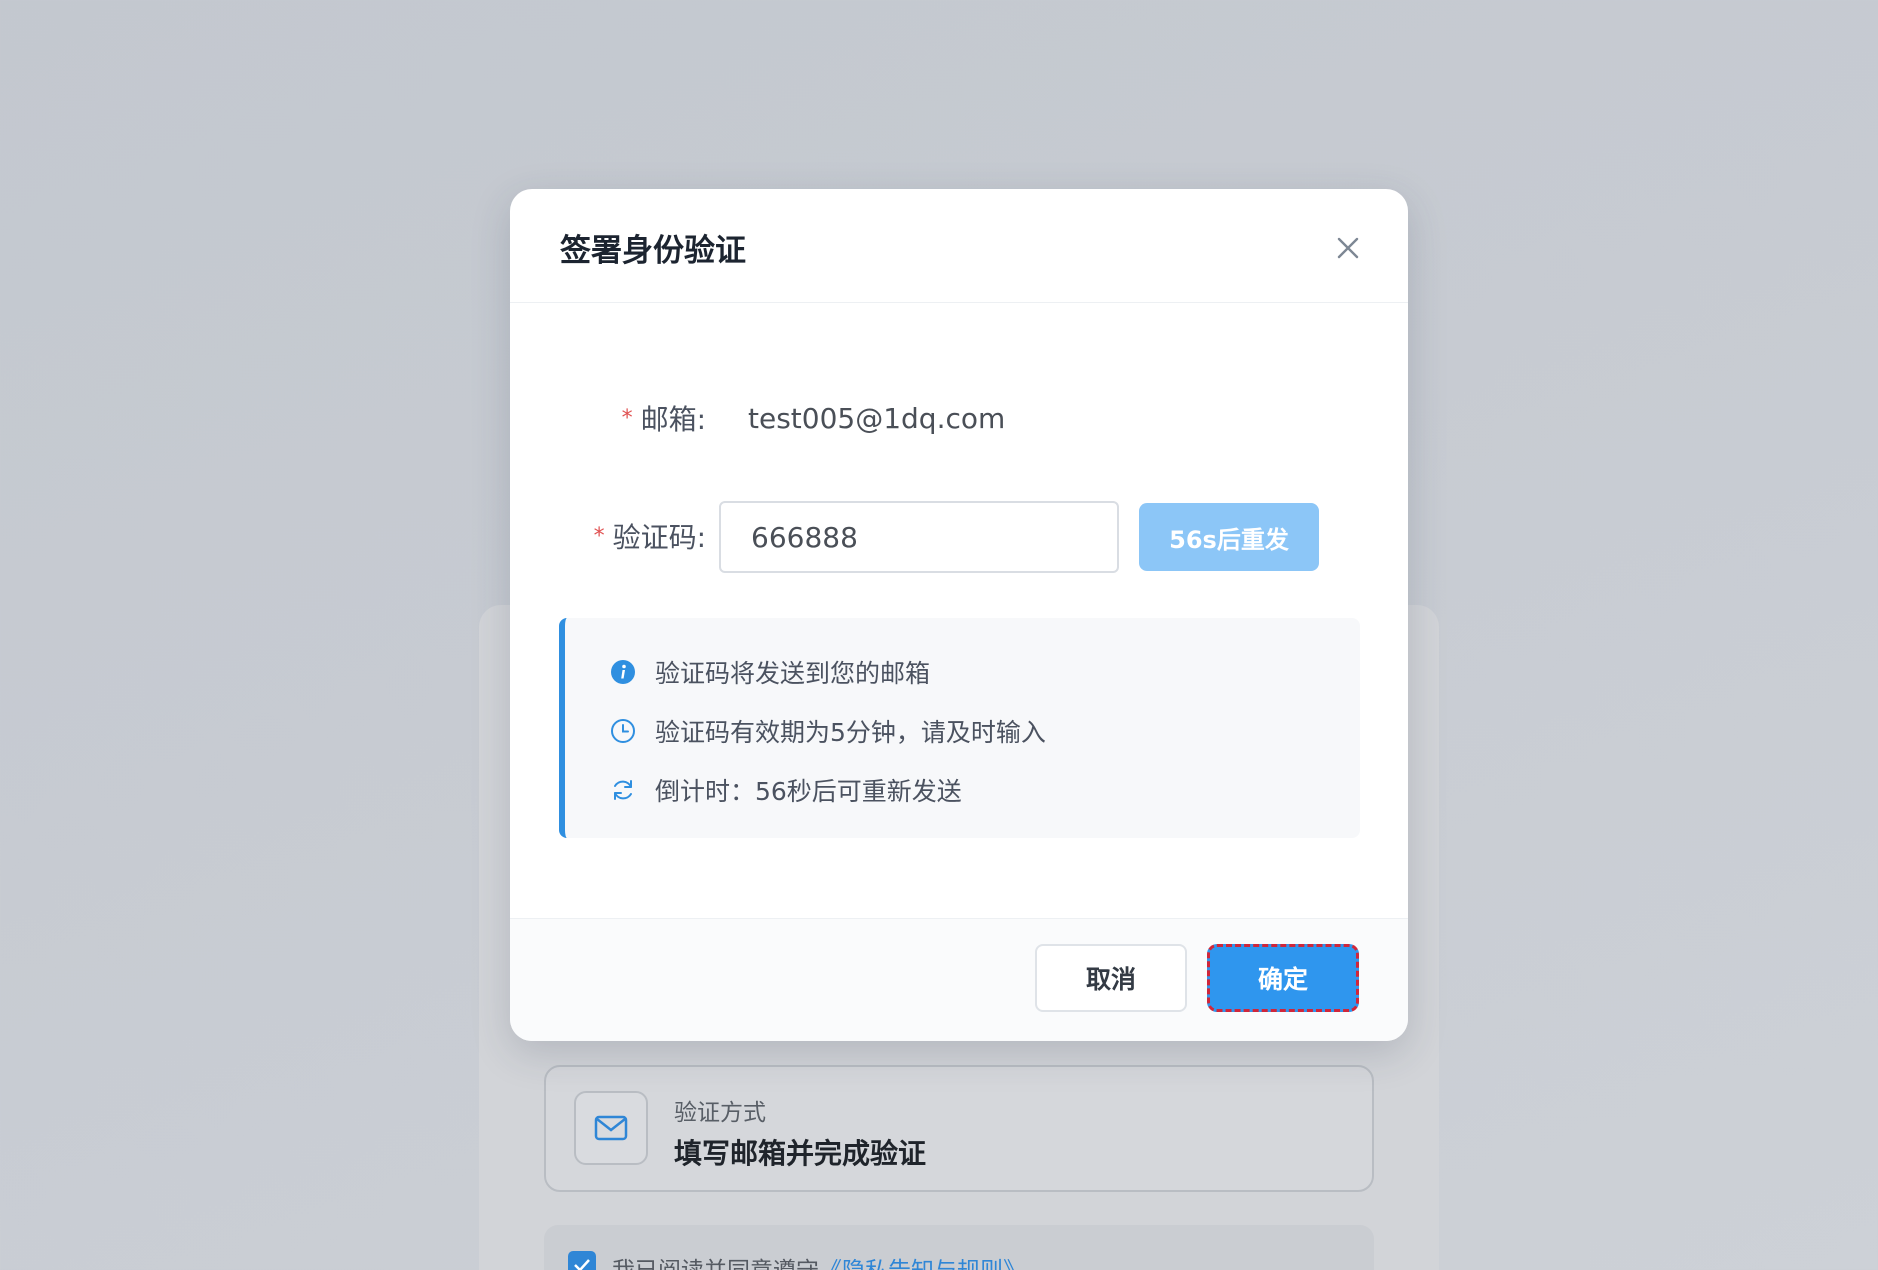 The width and height of the screenshot is (1878, 1270). I want to click on email-row: * 邮箱: test005@1dq.com, so click(959, 419).